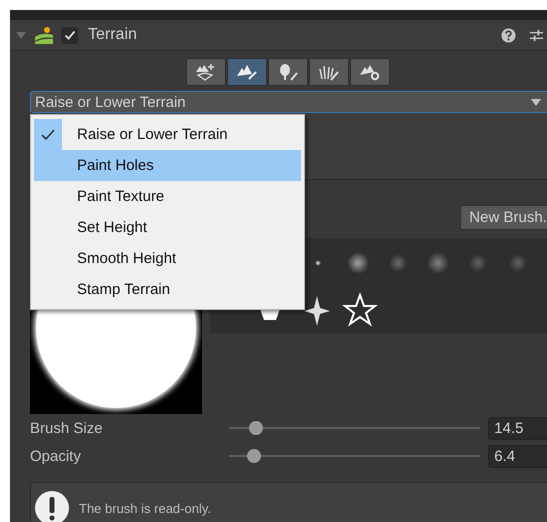 Image resolution: width=547 pixels, height=522 pixels. I want to click on new-brush-button: New Brush.., so click(503, 217).